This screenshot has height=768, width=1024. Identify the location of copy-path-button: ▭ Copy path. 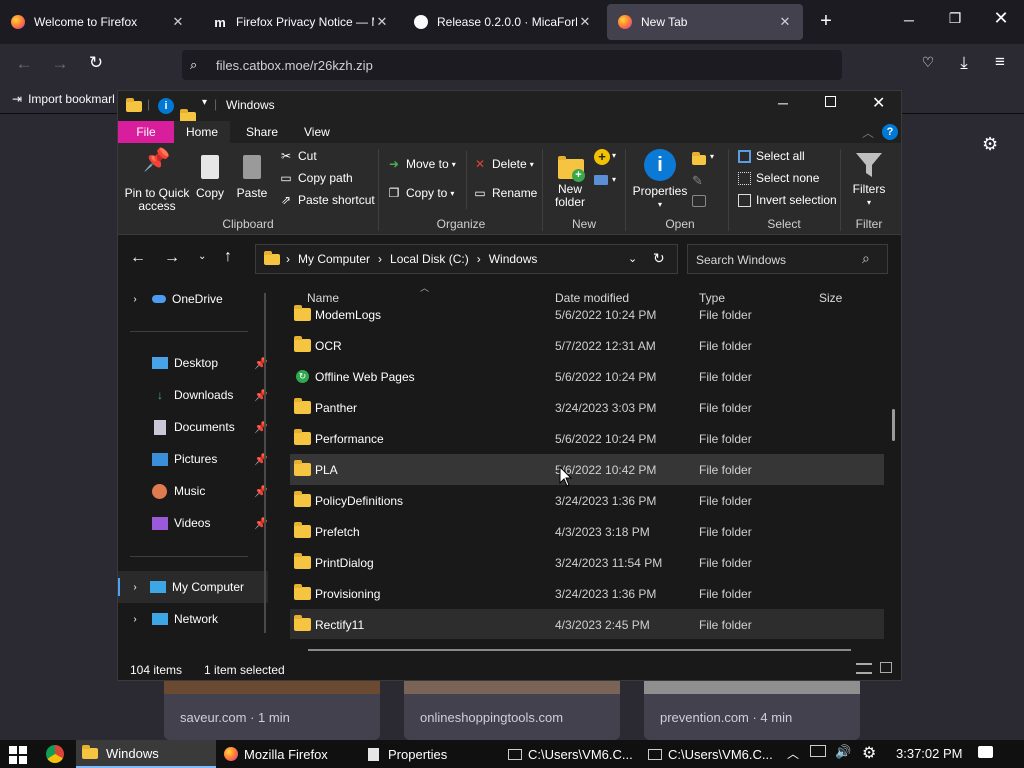
(315, 178).